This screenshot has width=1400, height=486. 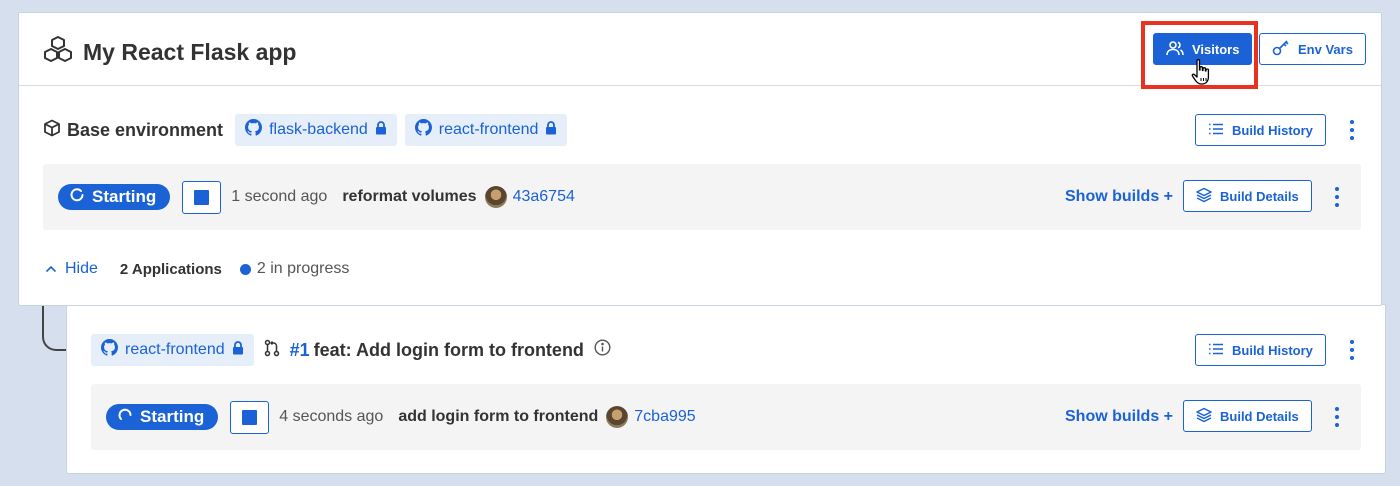 I want to click on hide-label: Hide, so click(x=81, y=268).